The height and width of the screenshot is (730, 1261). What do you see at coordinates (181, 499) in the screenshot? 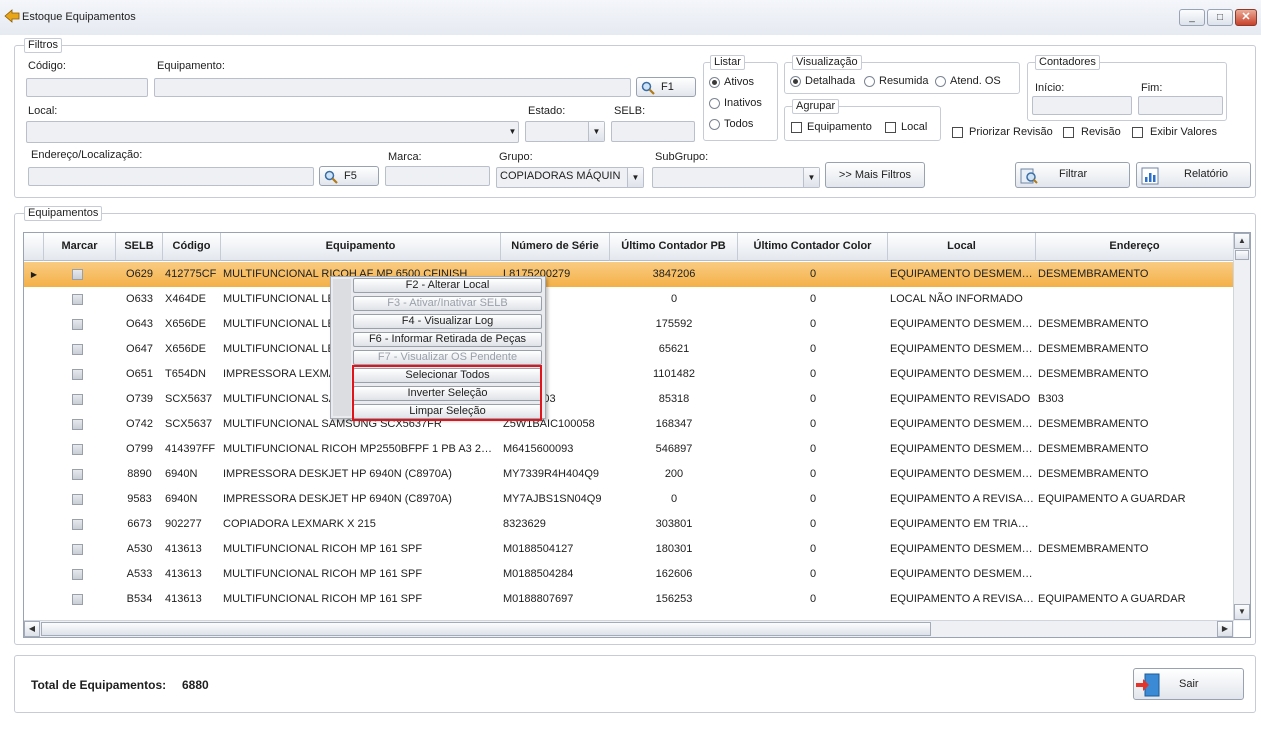
I see `cell-codigo: 6940N` at bounding box center [181, 499].